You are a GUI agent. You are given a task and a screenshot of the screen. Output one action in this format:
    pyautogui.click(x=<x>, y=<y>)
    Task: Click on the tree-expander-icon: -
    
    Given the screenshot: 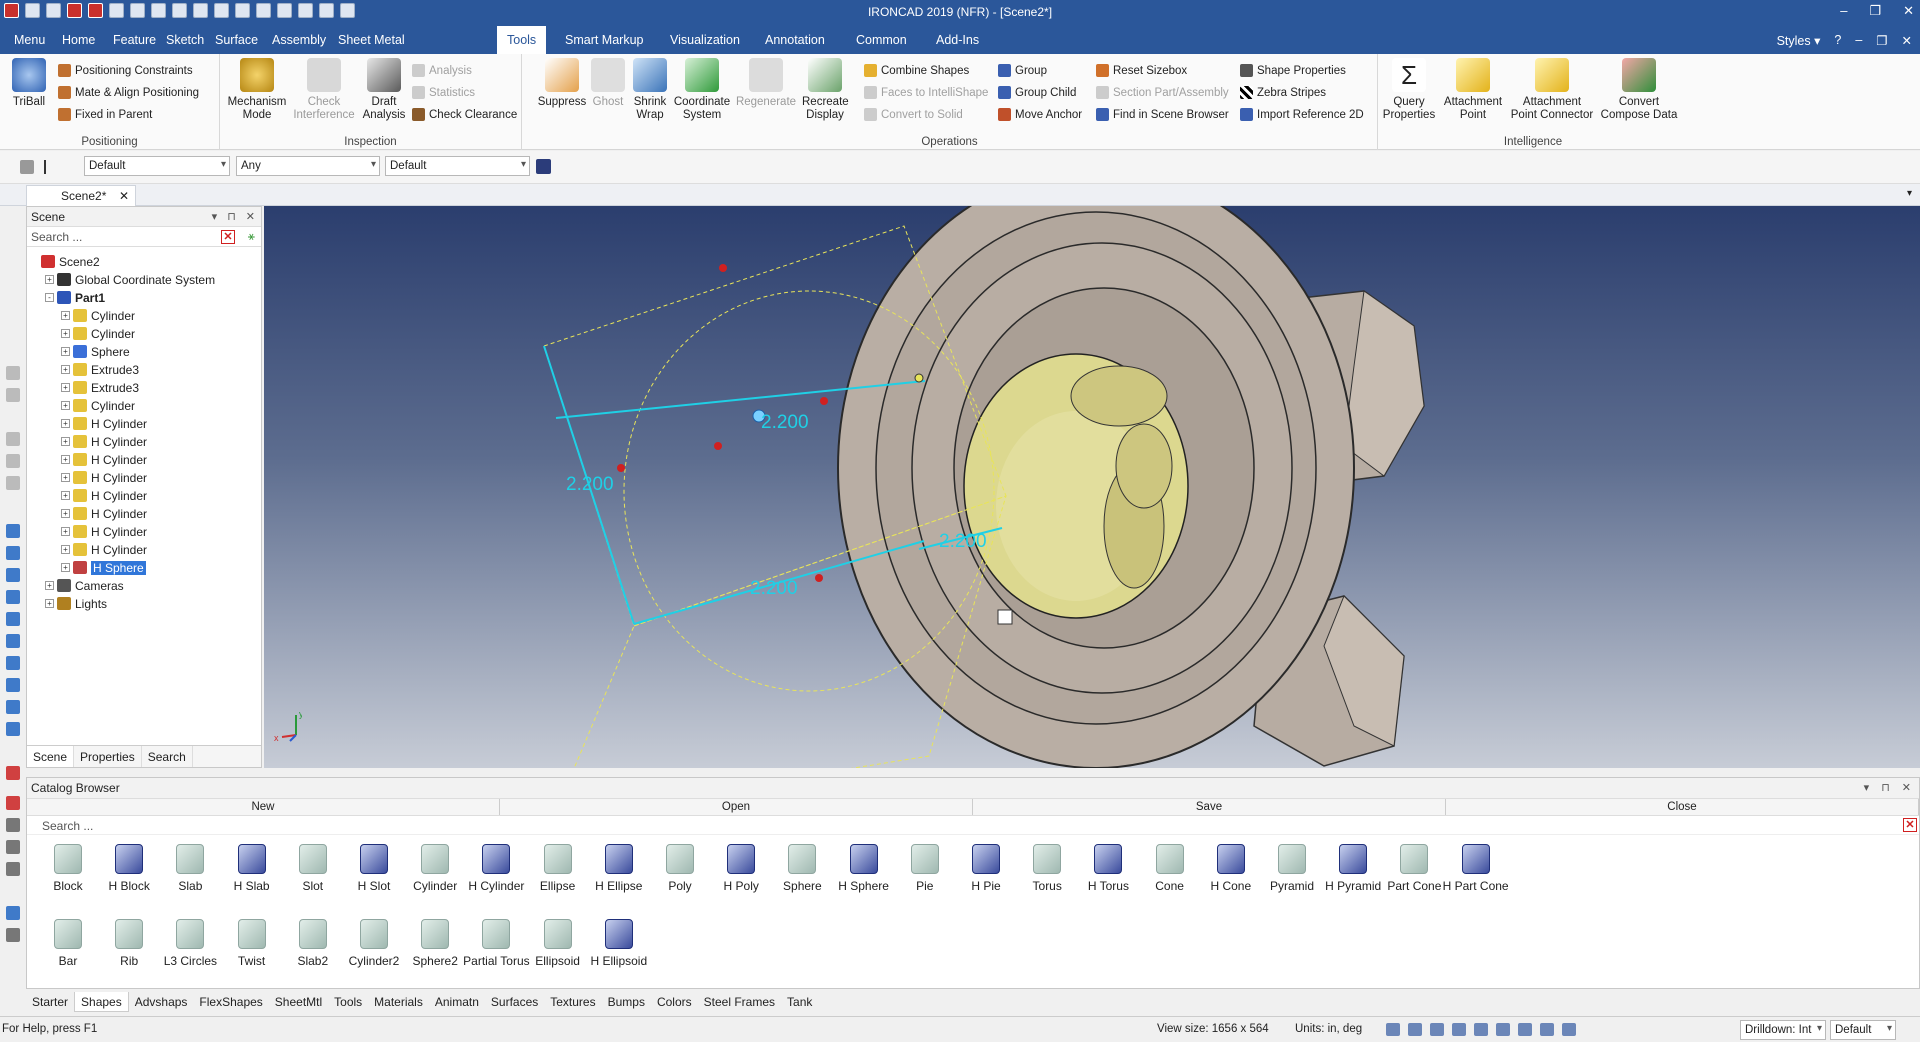 What is the action you would take?
    pyautogui.click(x=49, y=297)
    